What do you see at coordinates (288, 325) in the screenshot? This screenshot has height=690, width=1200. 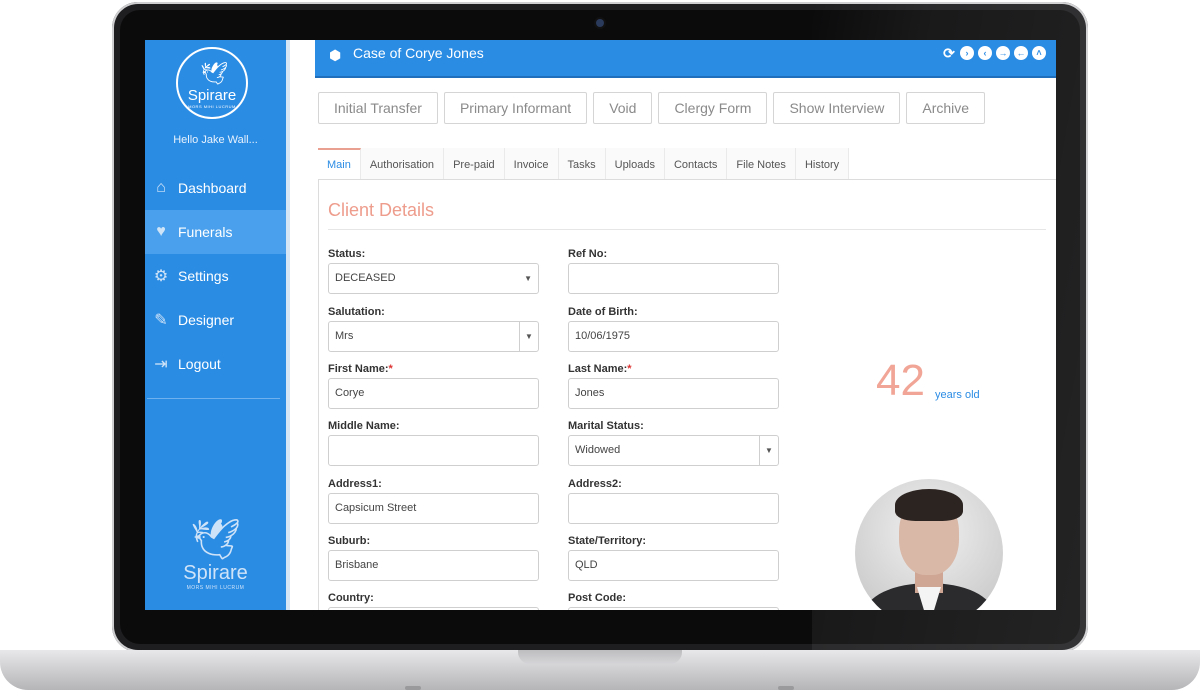 I see `sidebar-edge` at bounding box center [288, 325].